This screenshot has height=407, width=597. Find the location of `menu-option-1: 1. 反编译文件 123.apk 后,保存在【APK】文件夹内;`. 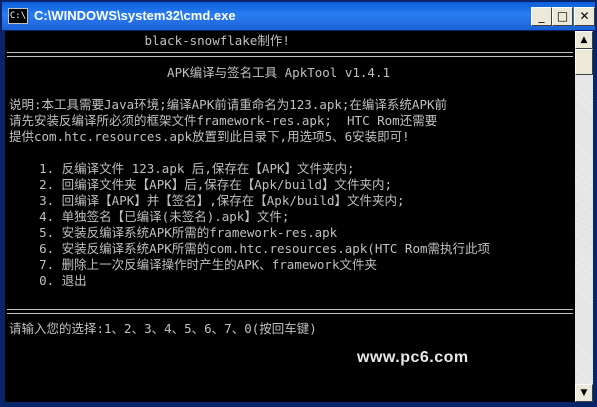

menu-option-1: 1. 反编译文件 123.apk 后,保存在【APK】文件夹内; is located at coordinates (182, 168).